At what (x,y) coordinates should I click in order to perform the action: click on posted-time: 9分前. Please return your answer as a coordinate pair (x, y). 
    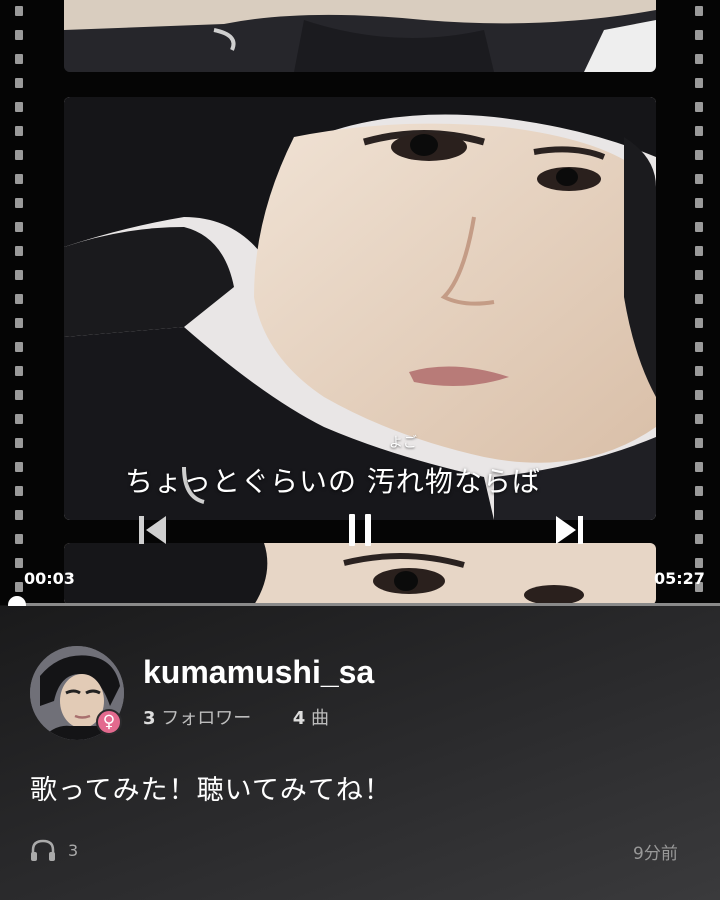
    Looking at the image, I should click on (655, 854).